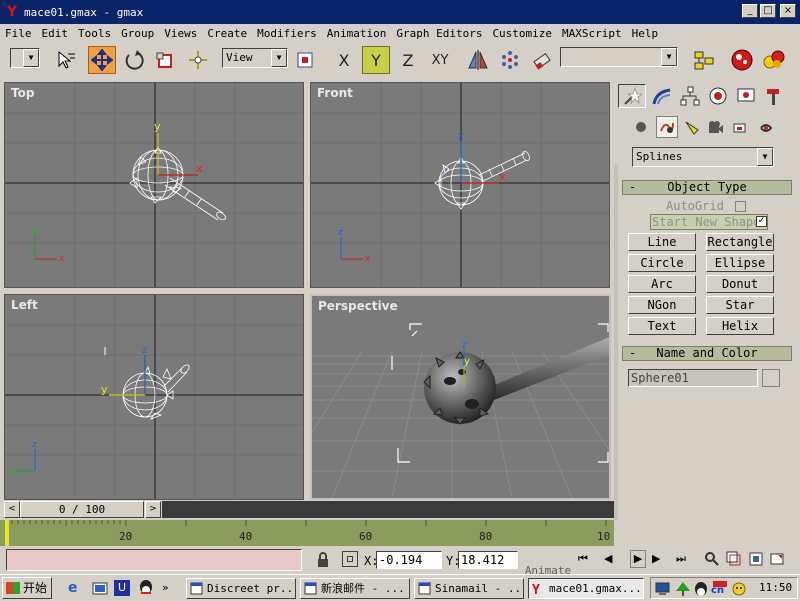 This screenshot has width=800, height=601. What do you see at coordinates (766, 129) in the screenshot?
I see `space-warps-icon` at bounding box center [766, 129].